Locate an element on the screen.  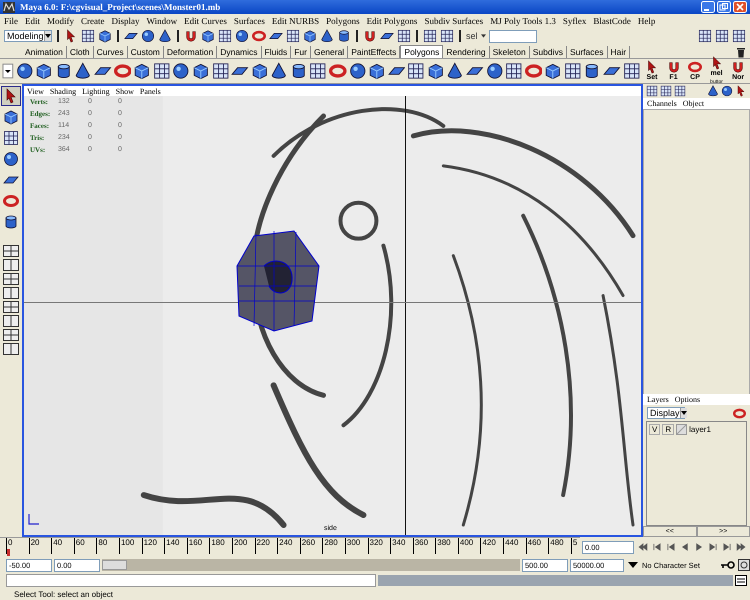
panel-menu: Options is located at coordinates (687, 399).